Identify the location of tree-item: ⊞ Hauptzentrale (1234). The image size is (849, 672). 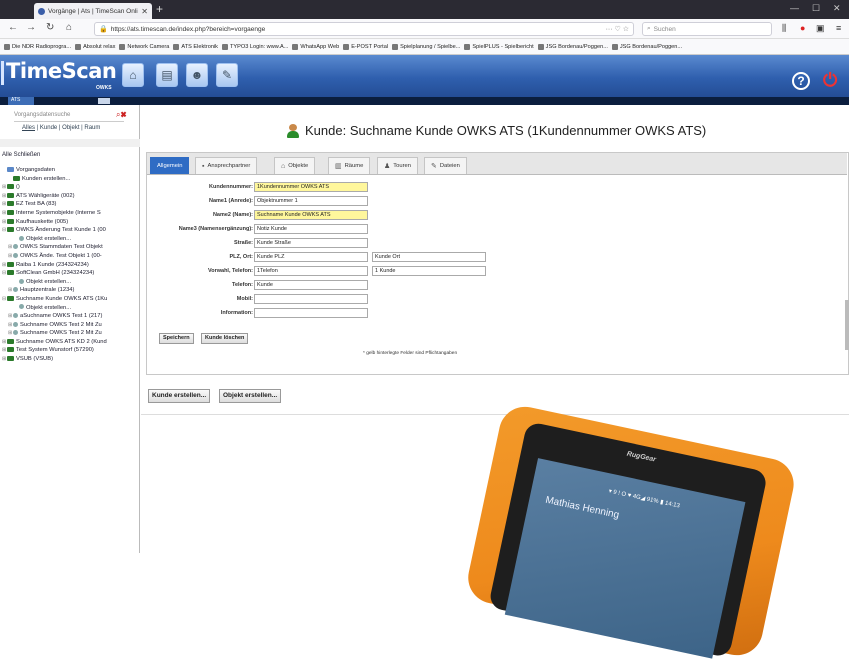
(71, 290).